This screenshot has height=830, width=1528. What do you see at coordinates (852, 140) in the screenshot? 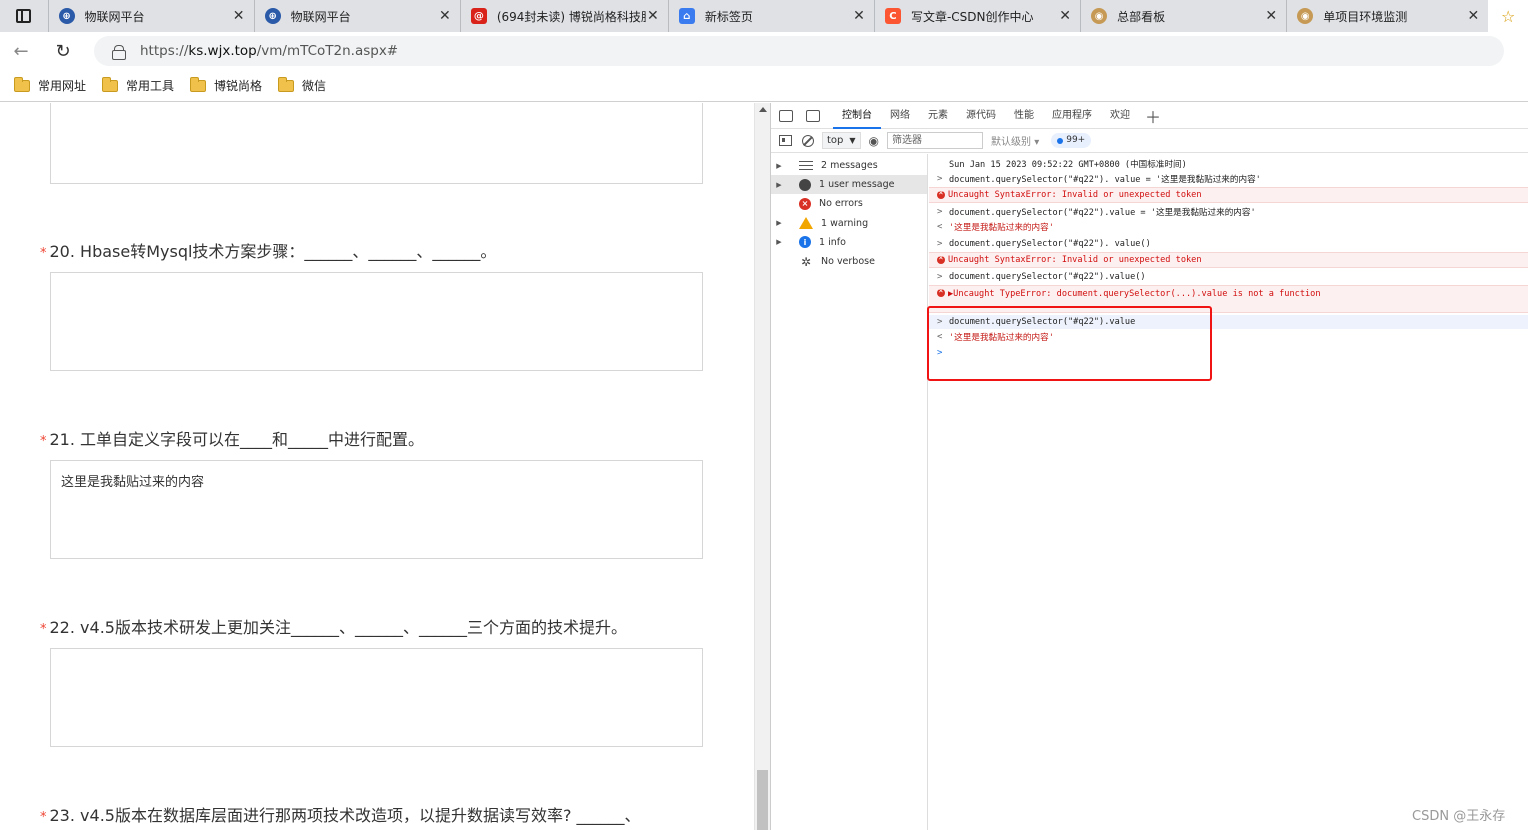
I see `chevron-down-icon: ▼` at bounding box center [852, 140].